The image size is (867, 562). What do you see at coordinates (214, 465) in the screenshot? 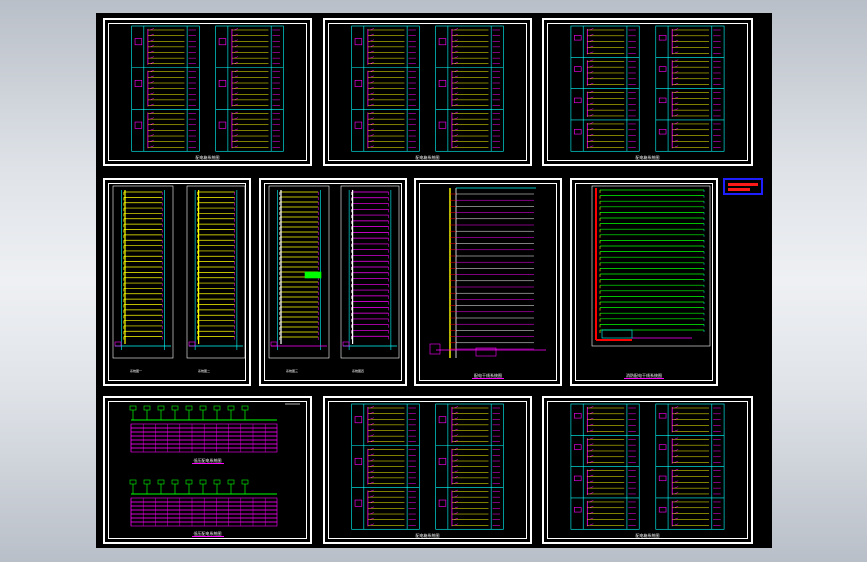
I see `low-voltage-switchboard-drawing` at bounding box center [214, 465].